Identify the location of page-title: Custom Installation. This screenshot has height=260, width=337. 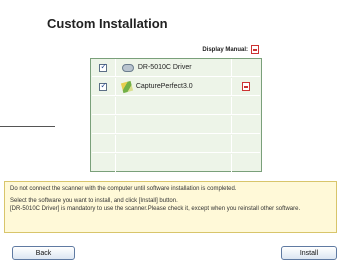
(107, 23).